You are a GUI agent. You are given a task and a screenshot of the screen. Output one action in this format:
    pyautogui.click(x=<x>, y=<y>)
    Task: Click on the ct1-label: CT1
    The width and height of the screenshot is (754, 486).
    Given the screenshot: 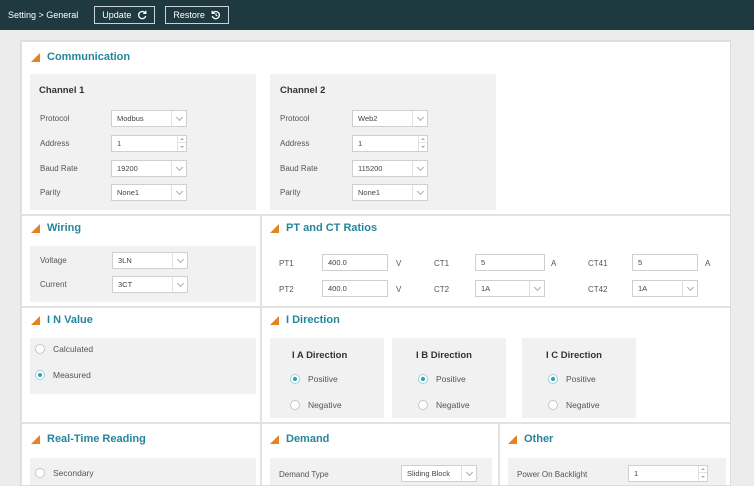 What is the action you would take?
    pyautogui.click(x=442, y=263)
    